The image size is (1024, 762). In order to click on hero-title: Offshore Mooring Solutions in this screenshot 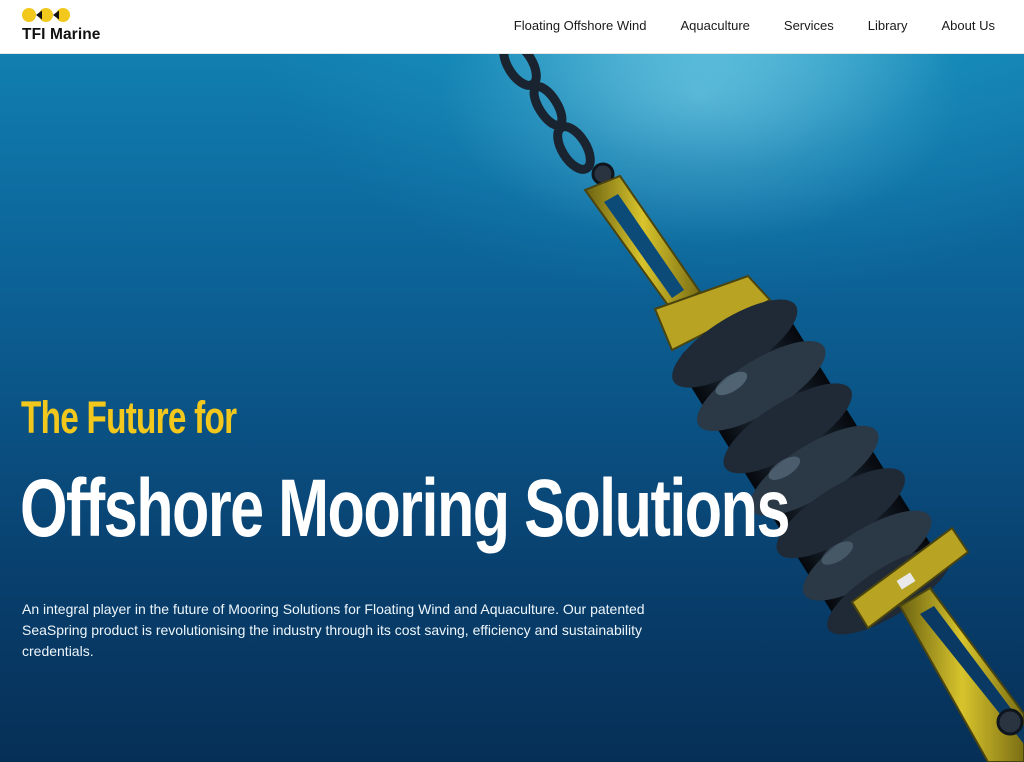, I will do `click(405, 508)`.